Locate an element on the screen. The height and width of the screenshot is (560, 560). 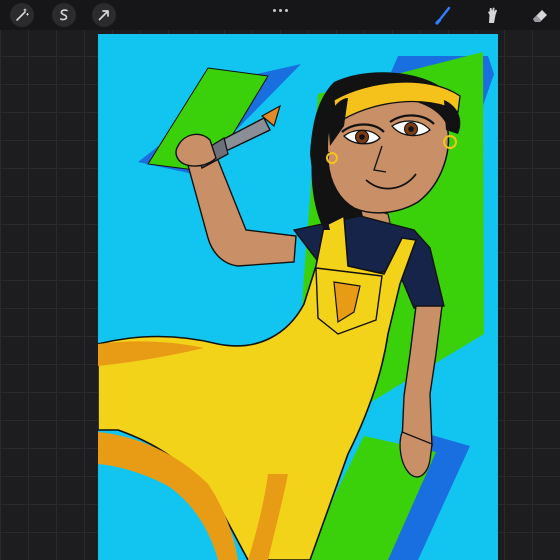
more-options-button is located at coordinates (280, 10).